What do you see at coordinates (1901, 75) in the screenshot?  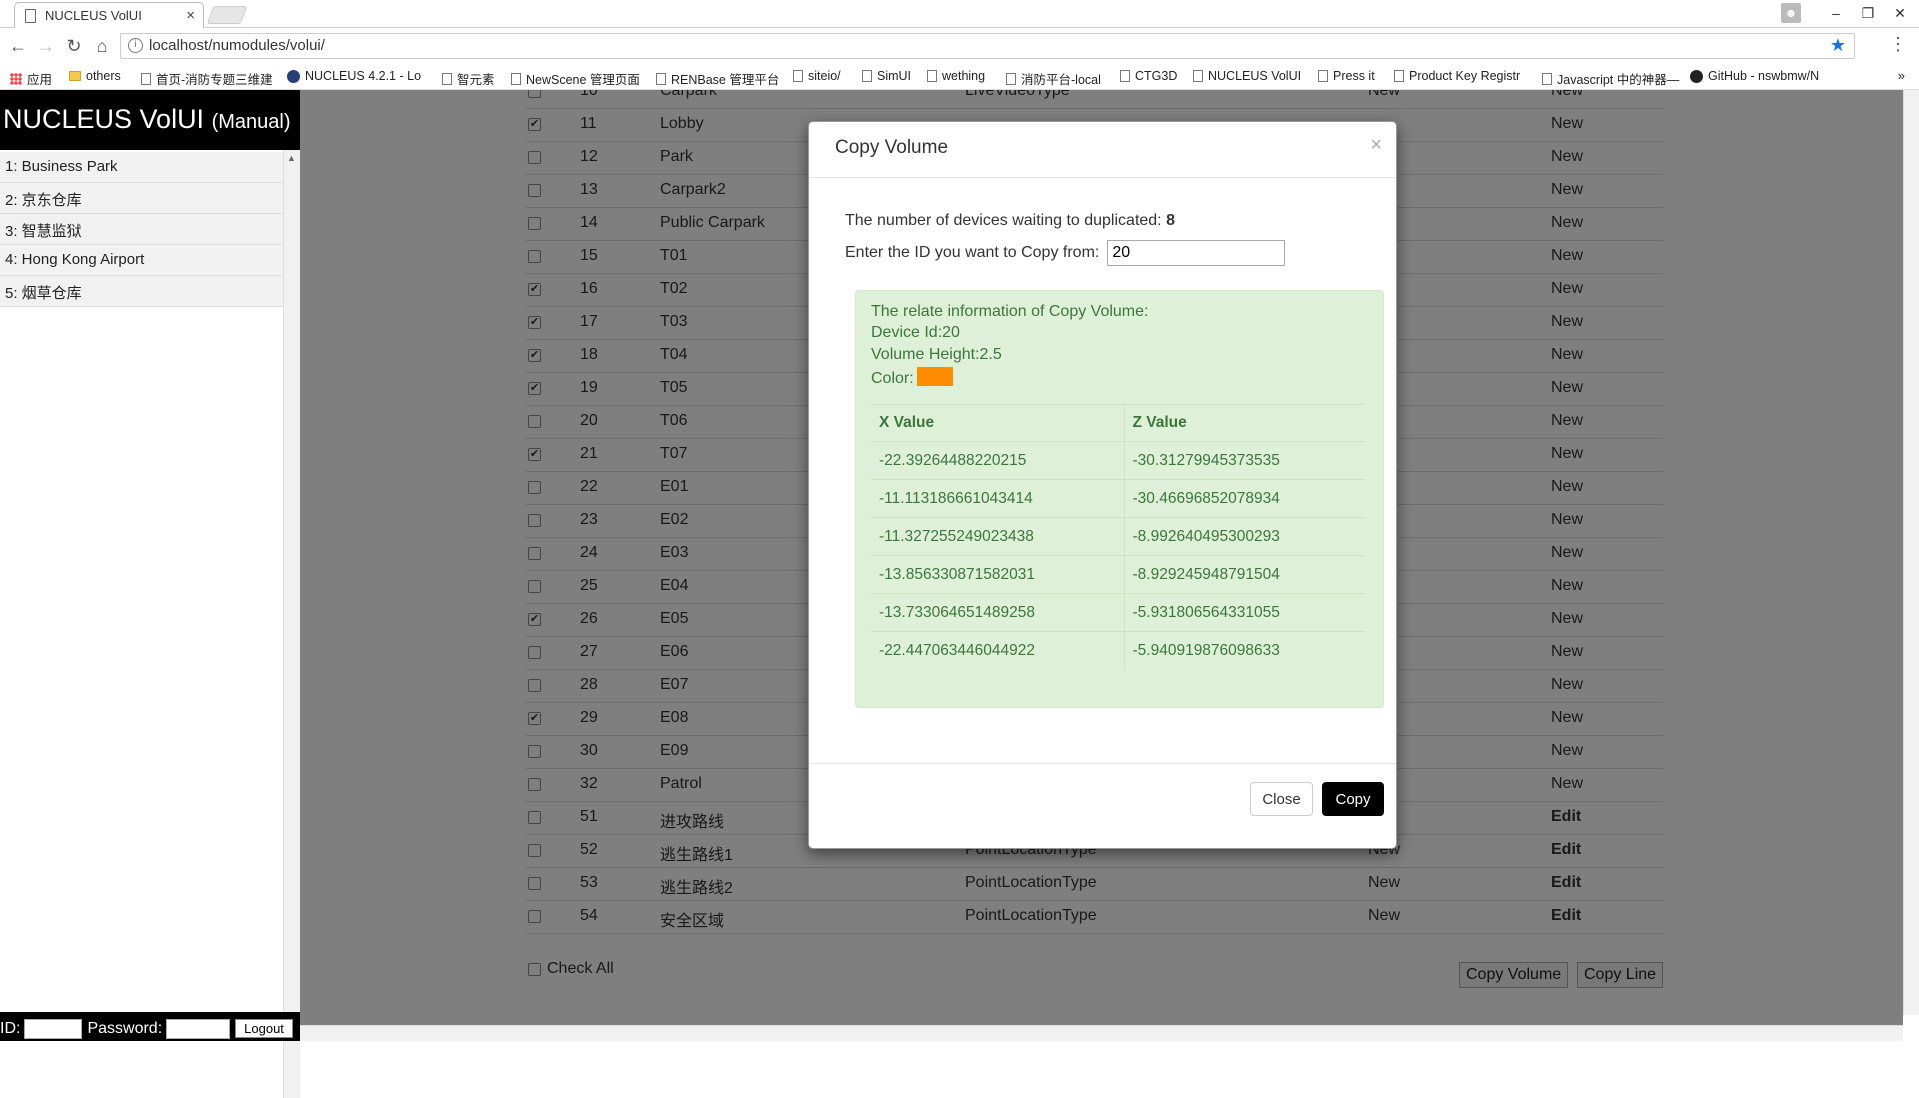 I see `more-bookmarks-icon: »` at bounding box center [1901, 75].